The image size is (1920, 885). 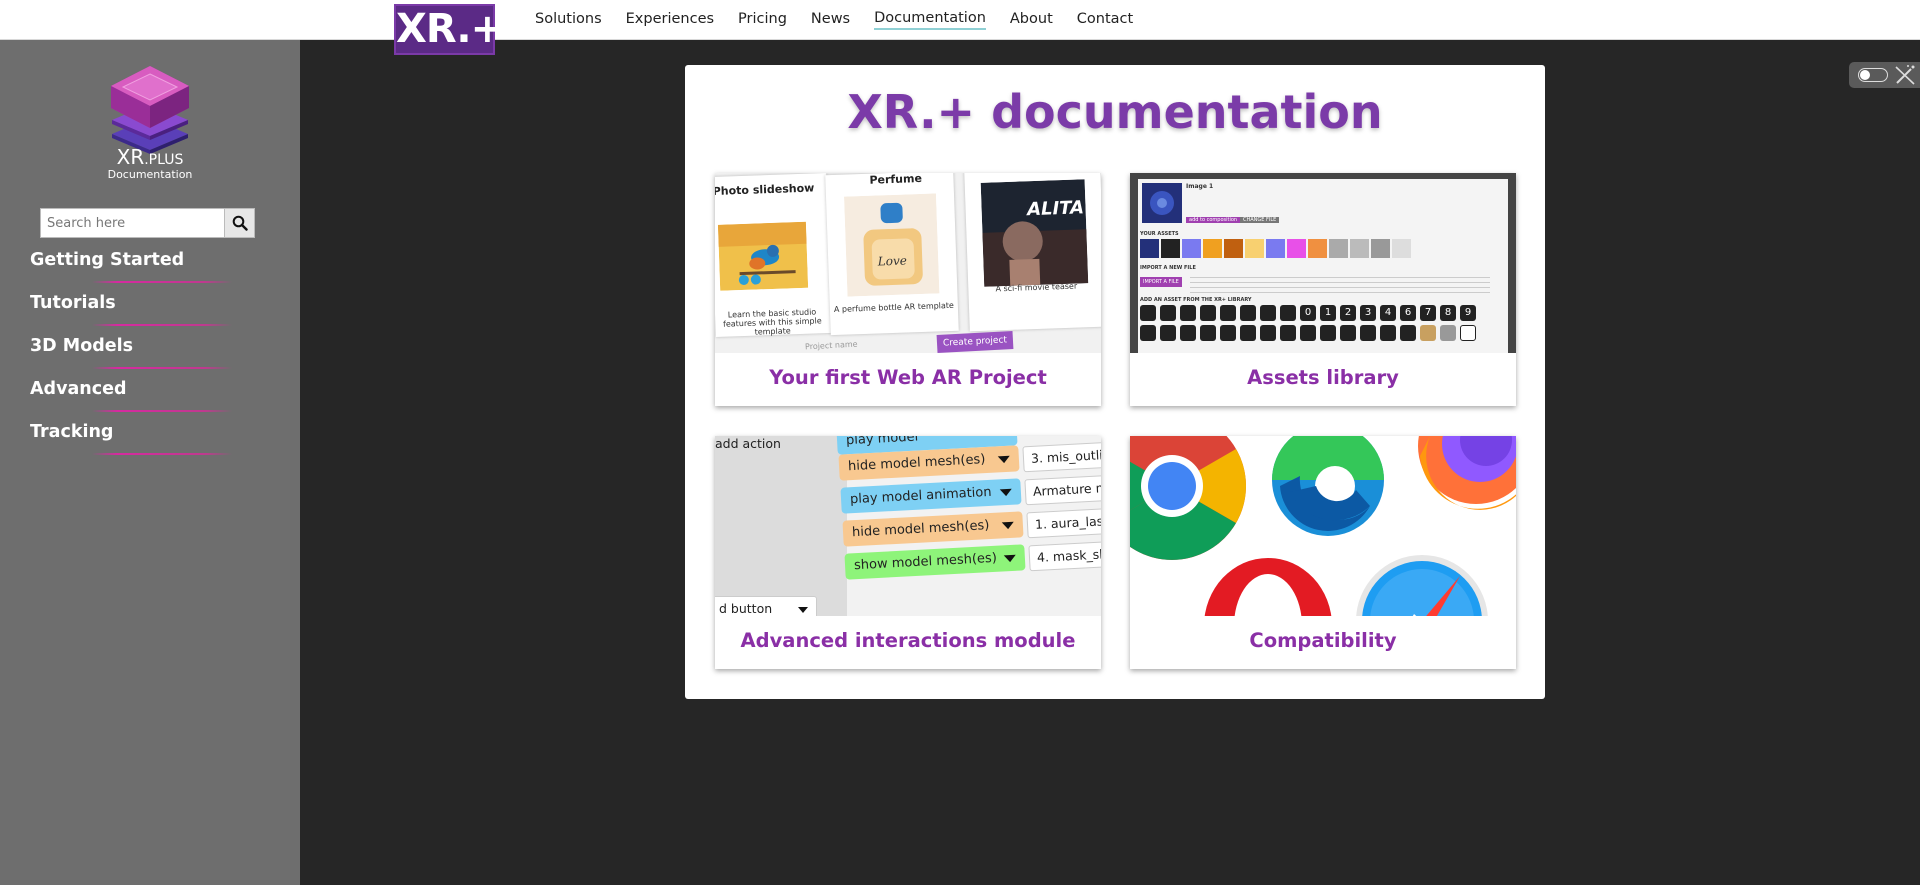 I want to click on sidebar-item-3d-models: 3D Models, so click(x=150, y=355).